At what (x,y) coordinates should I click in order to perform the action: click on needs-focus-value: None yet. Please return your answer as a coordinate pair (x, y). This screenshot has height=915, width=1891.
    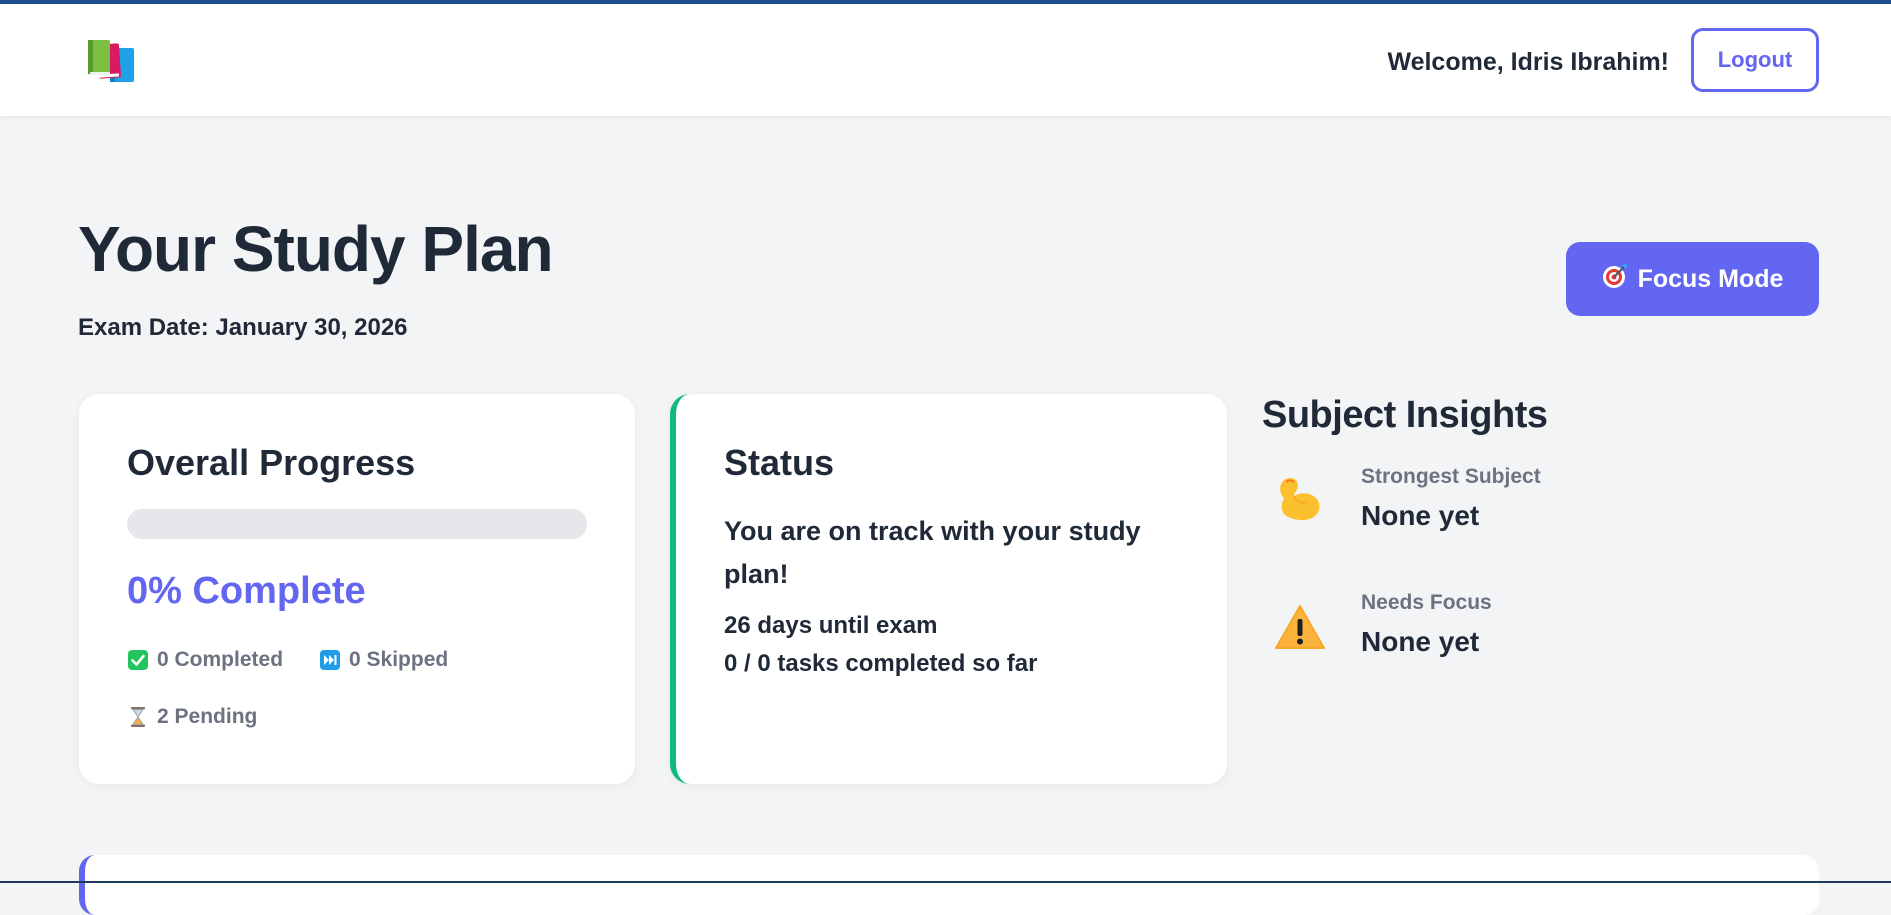
    Looking at the image, I should click on (1420, 642).